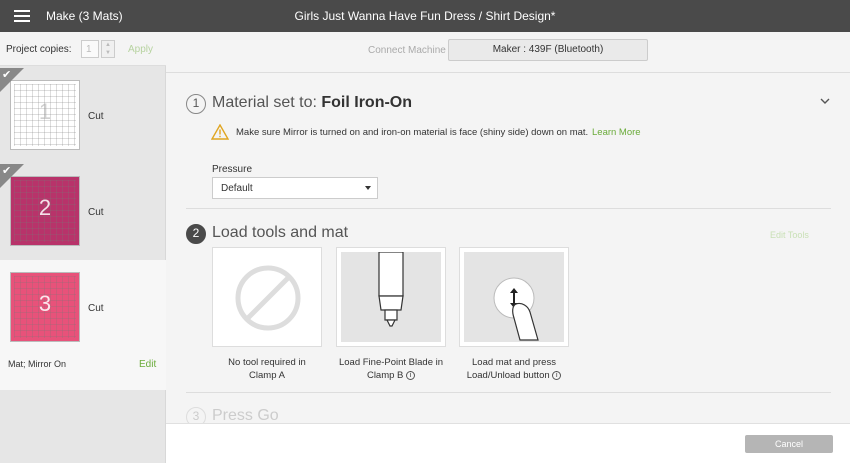 This screenshot has height=463, width=850. What do you see at coordinates (516, 309) in the screenshot?
I see `load-button-icon` at bounding box center [516, 309].